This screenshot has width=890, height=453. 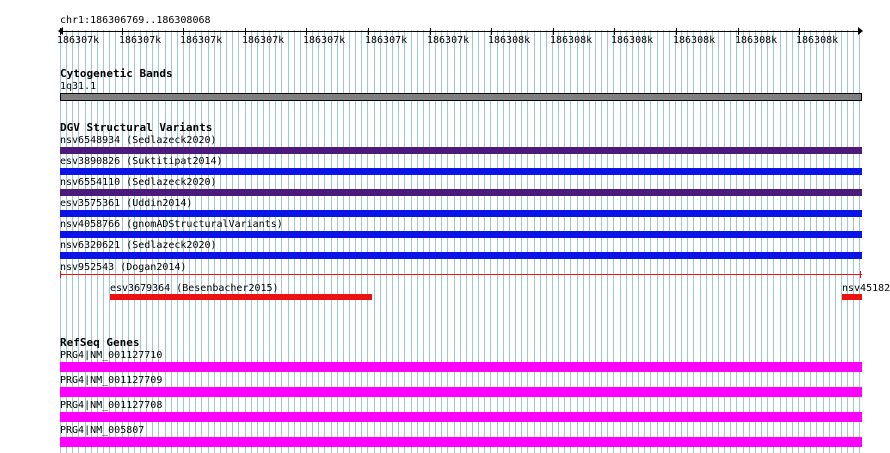 What do you see at coordinates (138, 245) in the screenshot?
I see `dgv-variant-label: nsv6320621 (Sedlazeck2020)` at bounding box center [138, 245].